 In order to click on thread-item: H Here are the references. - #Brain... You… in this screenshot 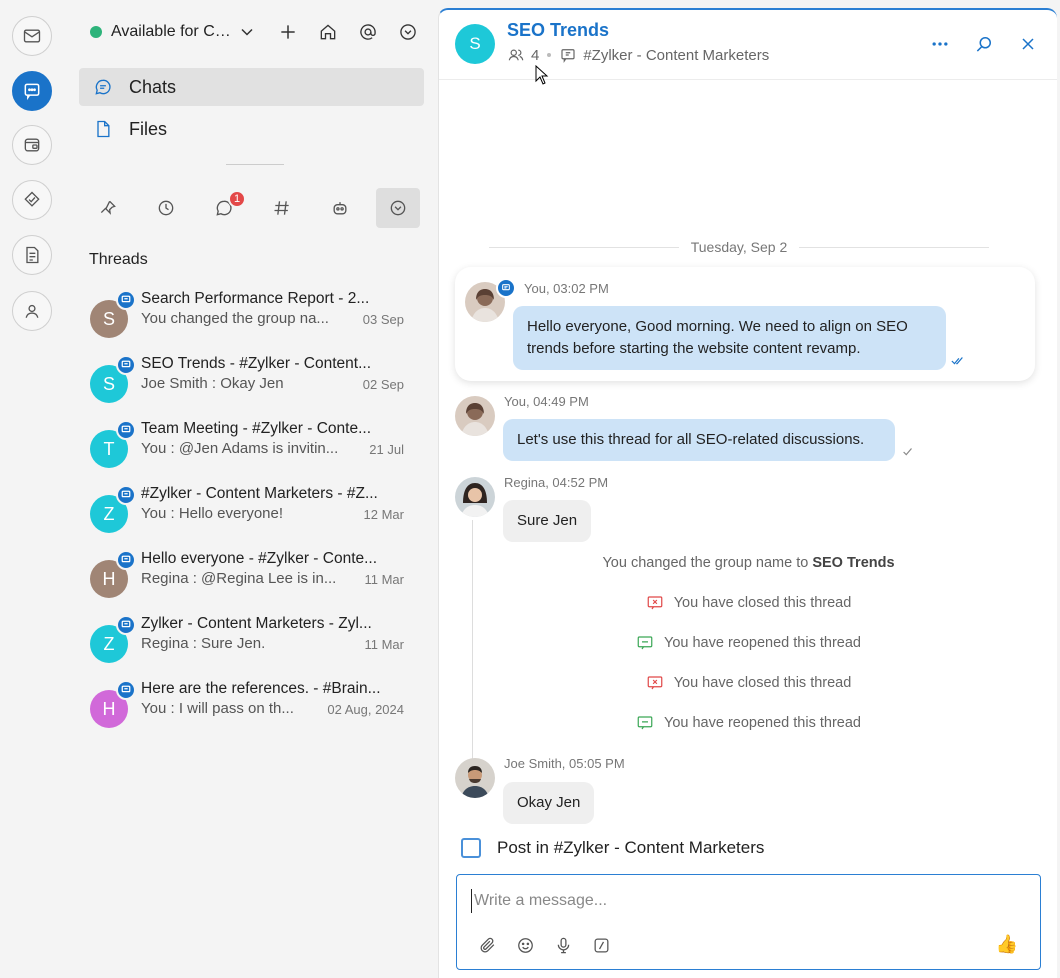, I will do `click(248, 708)`.